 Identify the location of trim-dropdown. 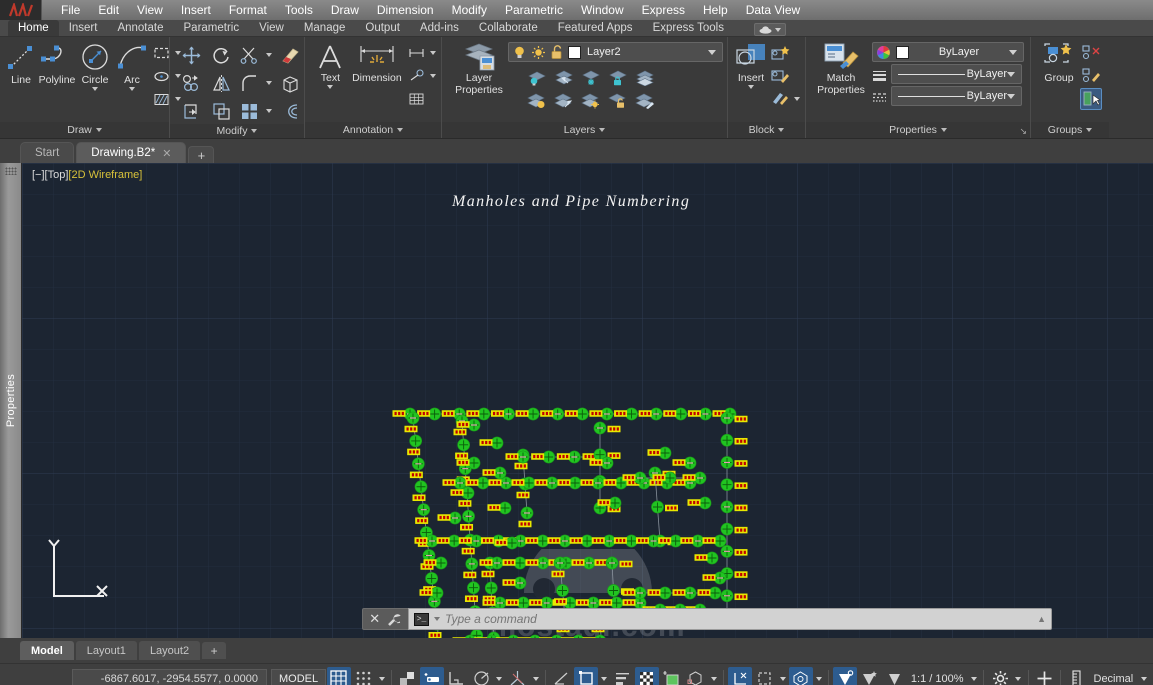
(268, 55).